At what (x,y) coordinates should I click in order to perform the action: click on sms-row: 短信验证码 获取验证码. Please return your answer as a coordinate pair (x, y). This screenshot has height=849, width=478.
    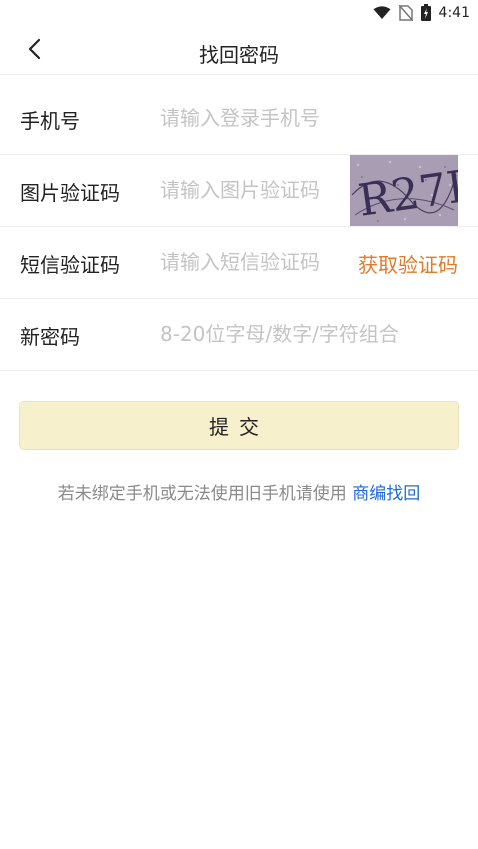
    Looking at the image, I should click on (239, 263).